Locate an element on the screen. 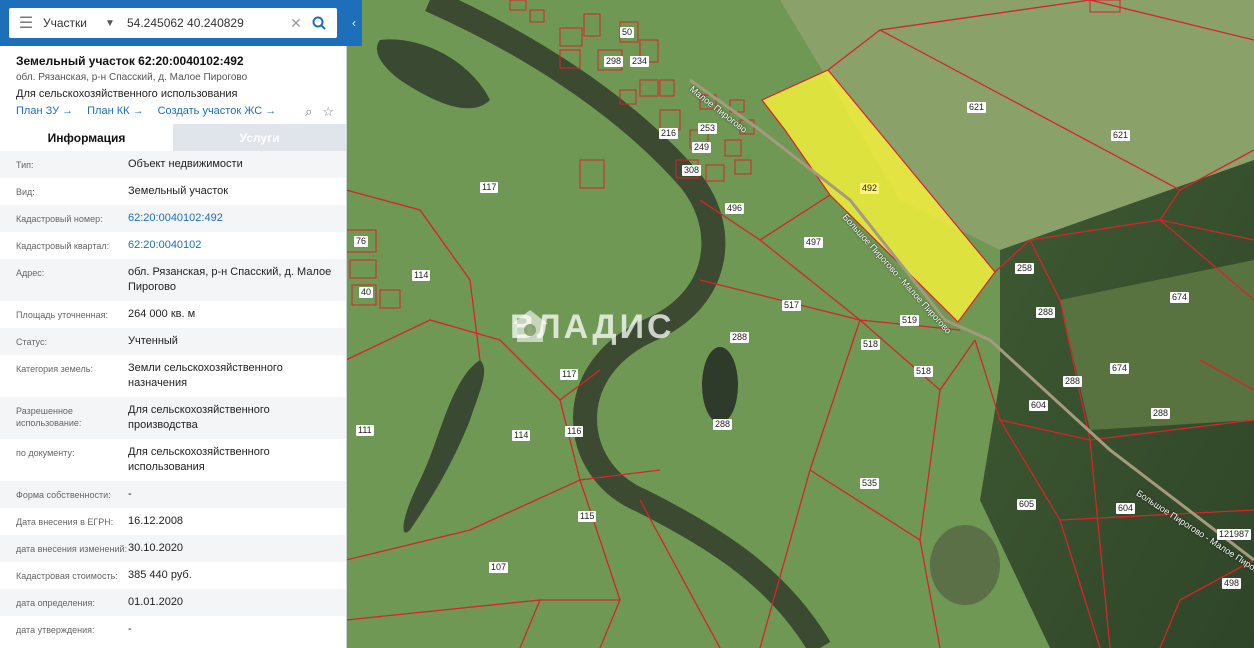  collapse-panel-button: ‹ is located at coordinates (354, 23).